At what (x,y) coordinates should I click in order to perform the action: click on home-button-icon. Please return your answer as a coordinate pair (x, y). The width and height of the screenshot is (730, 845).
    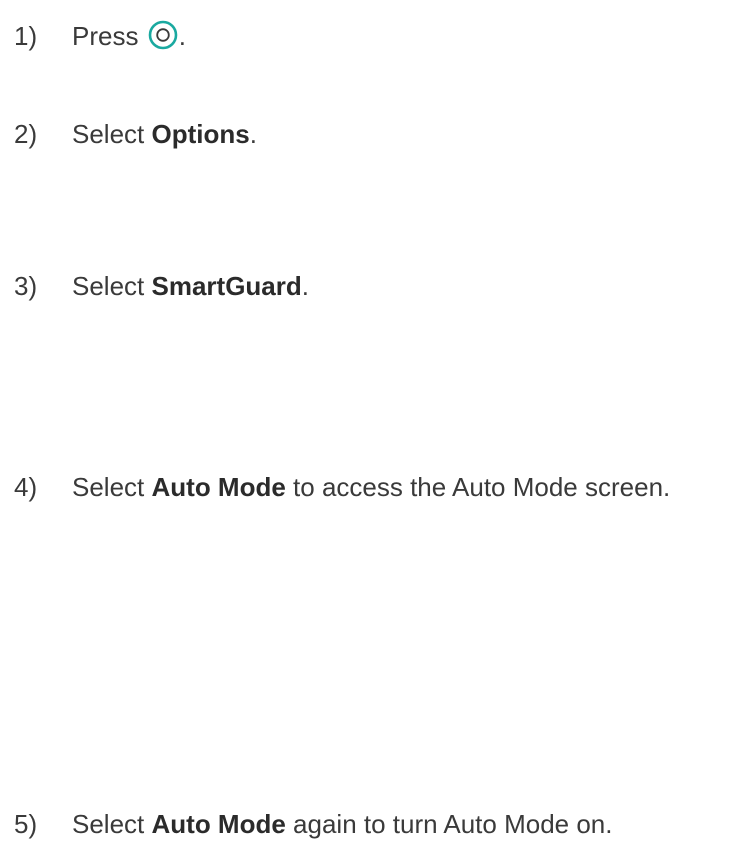
    Looking at the image, I should click on (163, 35).